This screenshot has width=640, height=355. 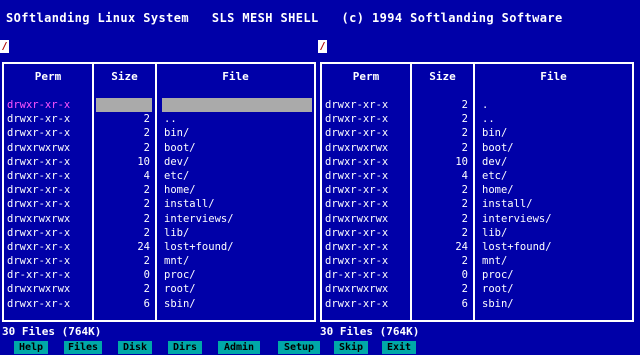 What do you see at coordinates (477, 304) in the screenshot?
I see `right-file-row: drwxr-xr-x 6 sbin/` at bounding box center [477, 304].